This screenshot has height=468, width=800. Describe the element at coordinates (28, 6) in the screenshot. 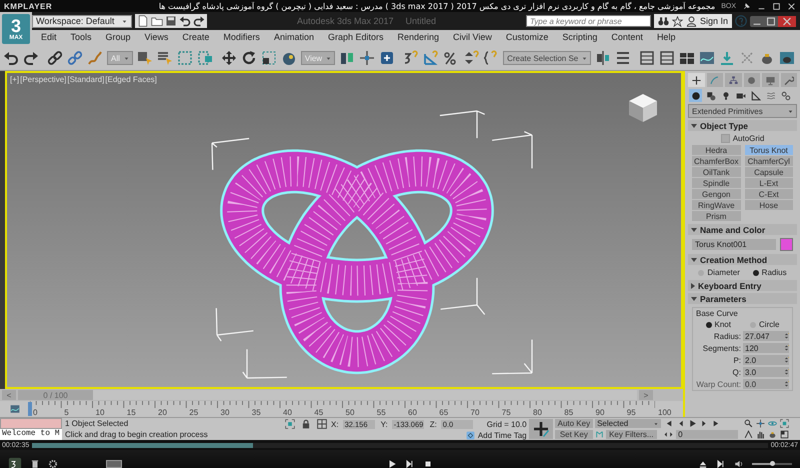

I see `player-brand: KMPLAYER` at that location.